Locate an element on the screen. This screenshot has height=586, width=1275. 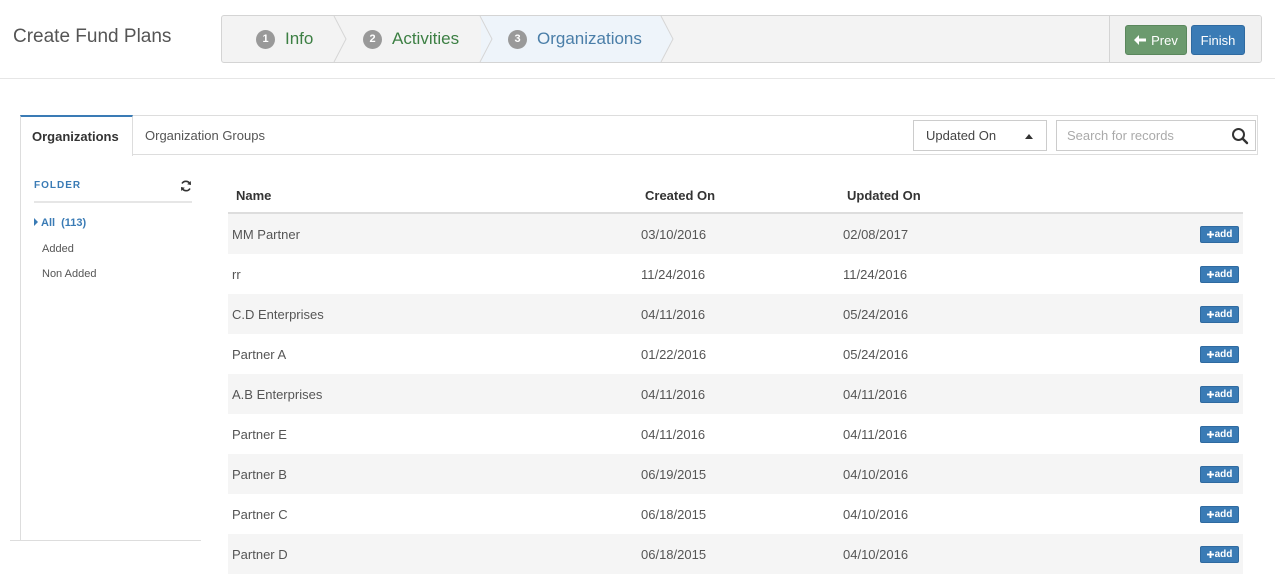
step-number: 2 is located at coordinates (372, 39).